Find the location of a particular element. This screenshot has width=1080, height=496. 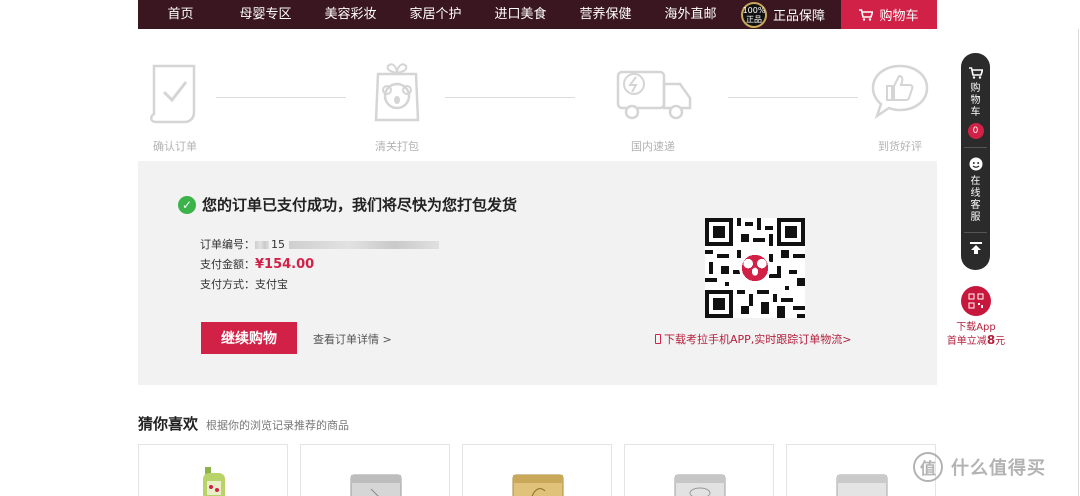

koala-package-icon is located at coordinates (397, 92).